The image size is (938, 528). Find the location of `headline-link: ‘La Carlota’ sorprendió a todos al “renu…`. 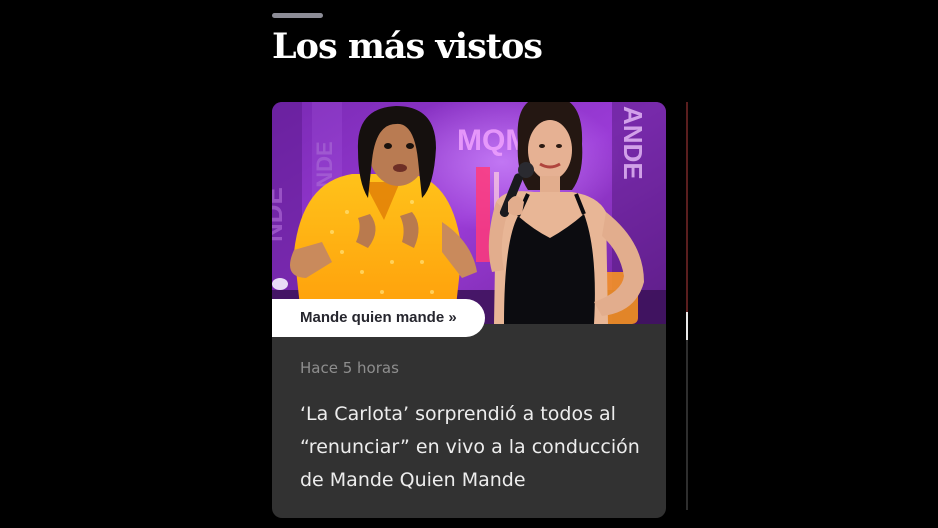

headline-link: ‘La Carlota’ sorprendió a todos al “renu… is located at coordinates (475, 447).